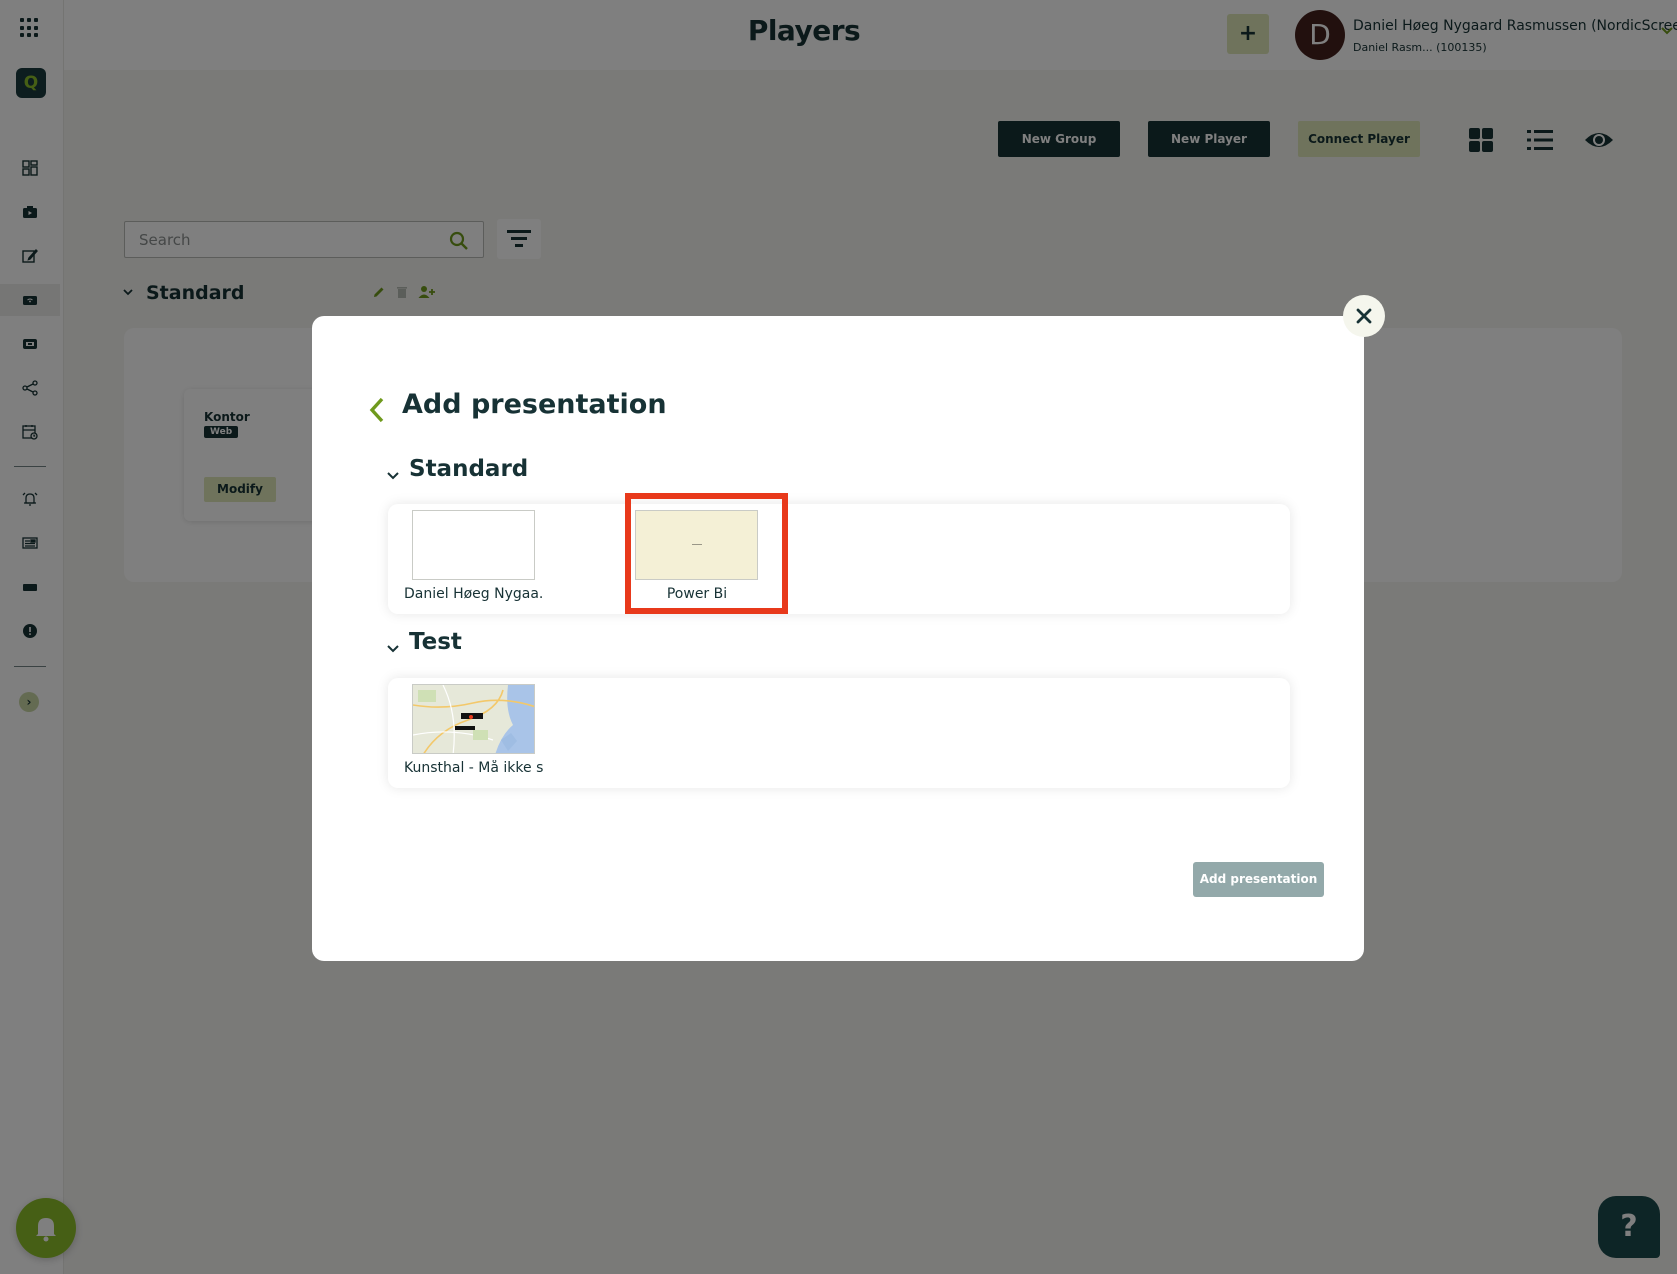 The image size is (1677, 1274). Describe the element at coordinates (839, 559) in the screenshot. I see `section-panel-standard: Daniel Høeg Nygaa... Power Bi` at that location.